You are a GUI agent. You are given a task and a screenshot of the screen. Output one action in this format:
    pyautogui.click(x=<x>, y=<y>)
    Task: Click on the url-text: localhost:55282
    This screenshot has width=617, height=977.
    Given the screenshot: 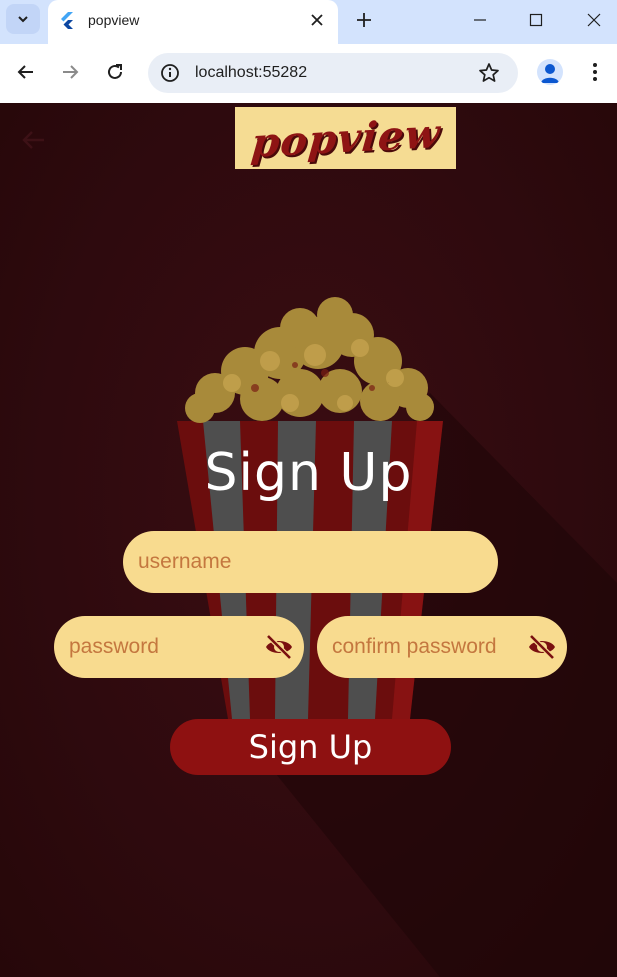 What is the action you would take?
    pyautogui.click(x=251, y=73)
    